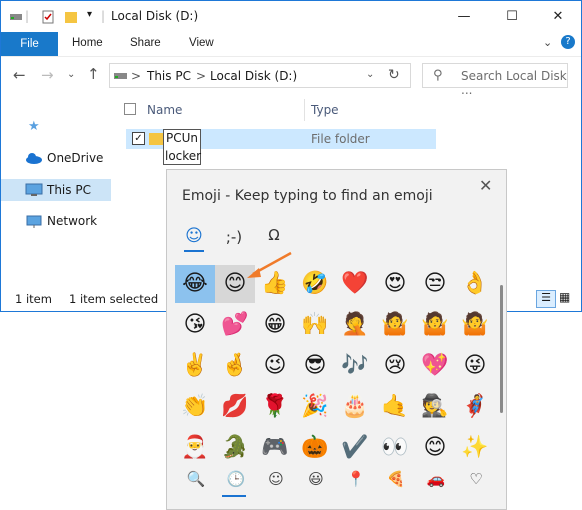 The image size is (582, 510). Describe the element at coordinates (395, 366) in the screenshot. I see `emoji-cell: 😢` at that location.